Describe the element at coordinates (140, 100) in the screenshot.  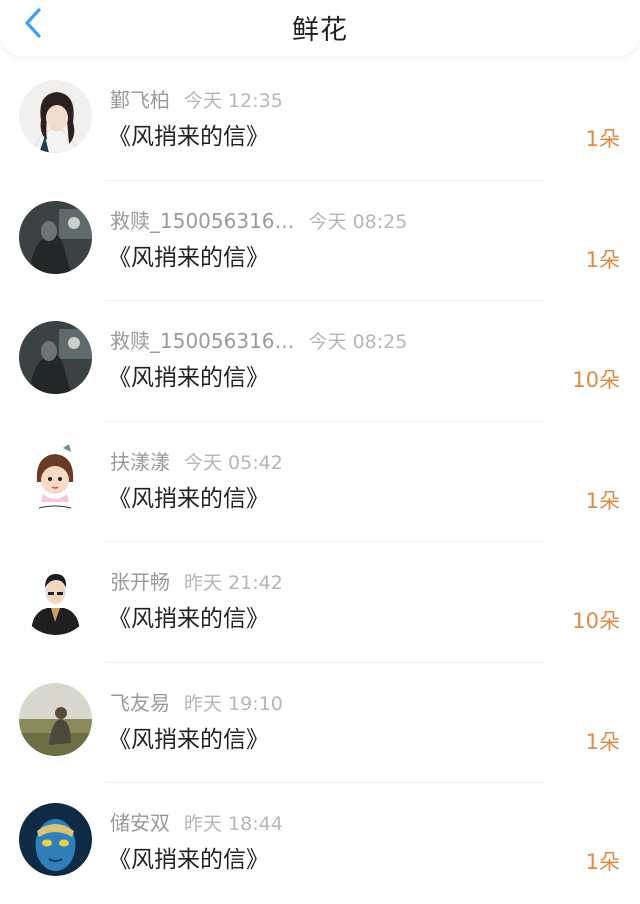
I see `sender-name: 鄞飞柏` at that location.